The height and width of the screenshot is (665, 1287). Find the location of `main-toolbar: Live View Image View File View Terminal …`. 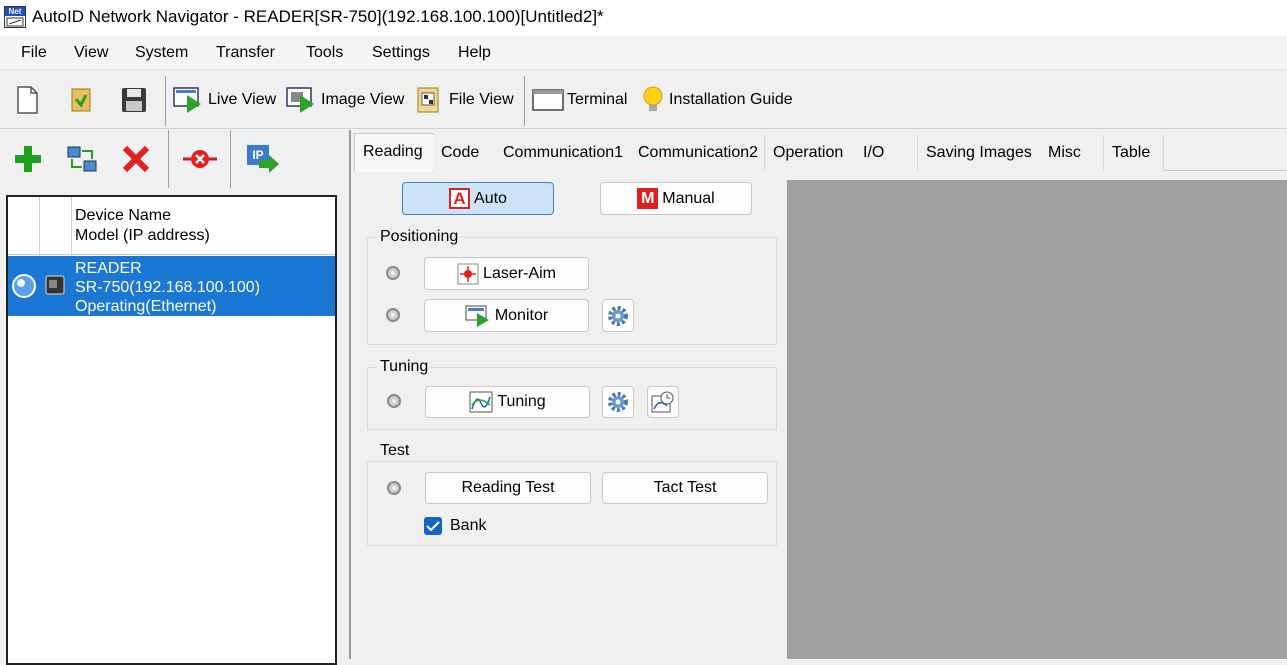

main-toolbar: Live View Image View File View Terminal … is located at coordinates (643, 99).